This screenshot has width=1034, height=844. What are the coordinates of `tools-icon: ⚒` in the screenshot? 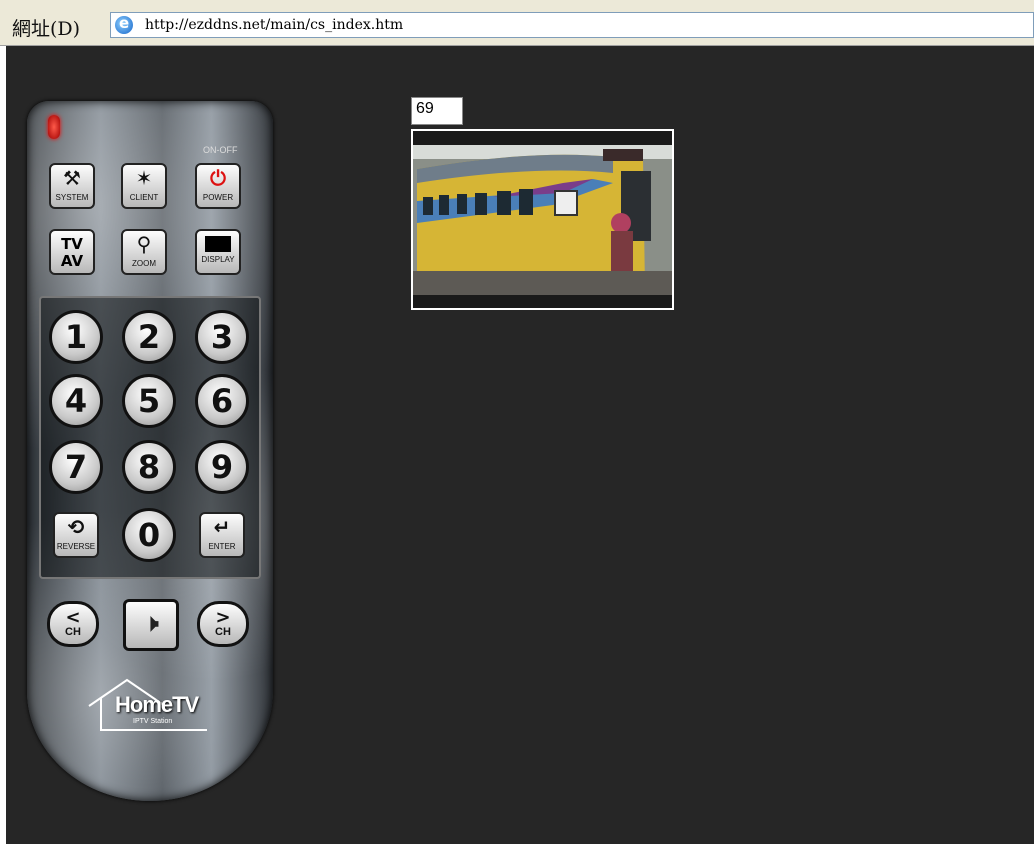 It's located at (72, 178).